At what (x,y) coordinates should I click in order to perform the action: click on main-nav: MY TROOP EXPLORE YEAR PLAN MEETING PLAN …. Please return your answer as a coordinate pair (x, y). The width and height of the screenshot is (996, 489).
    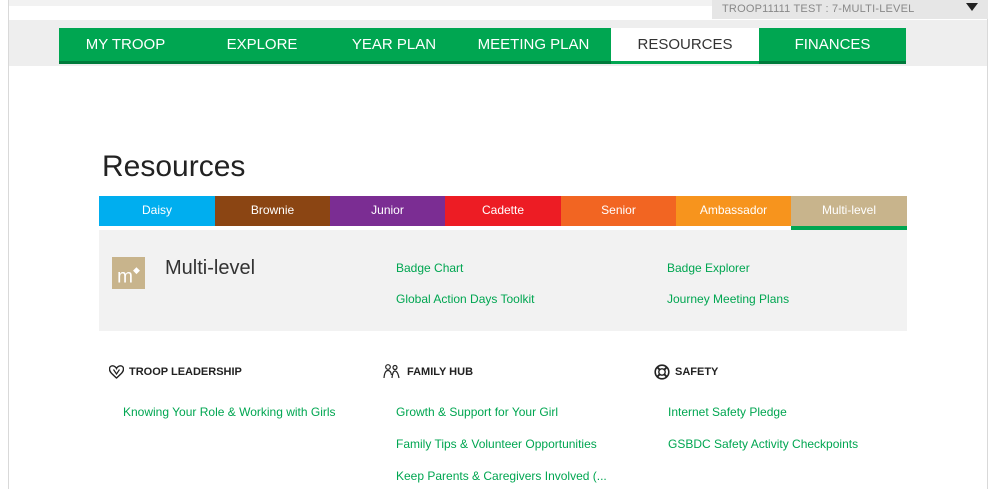
    Looking at the image, I should click on (502, 46).